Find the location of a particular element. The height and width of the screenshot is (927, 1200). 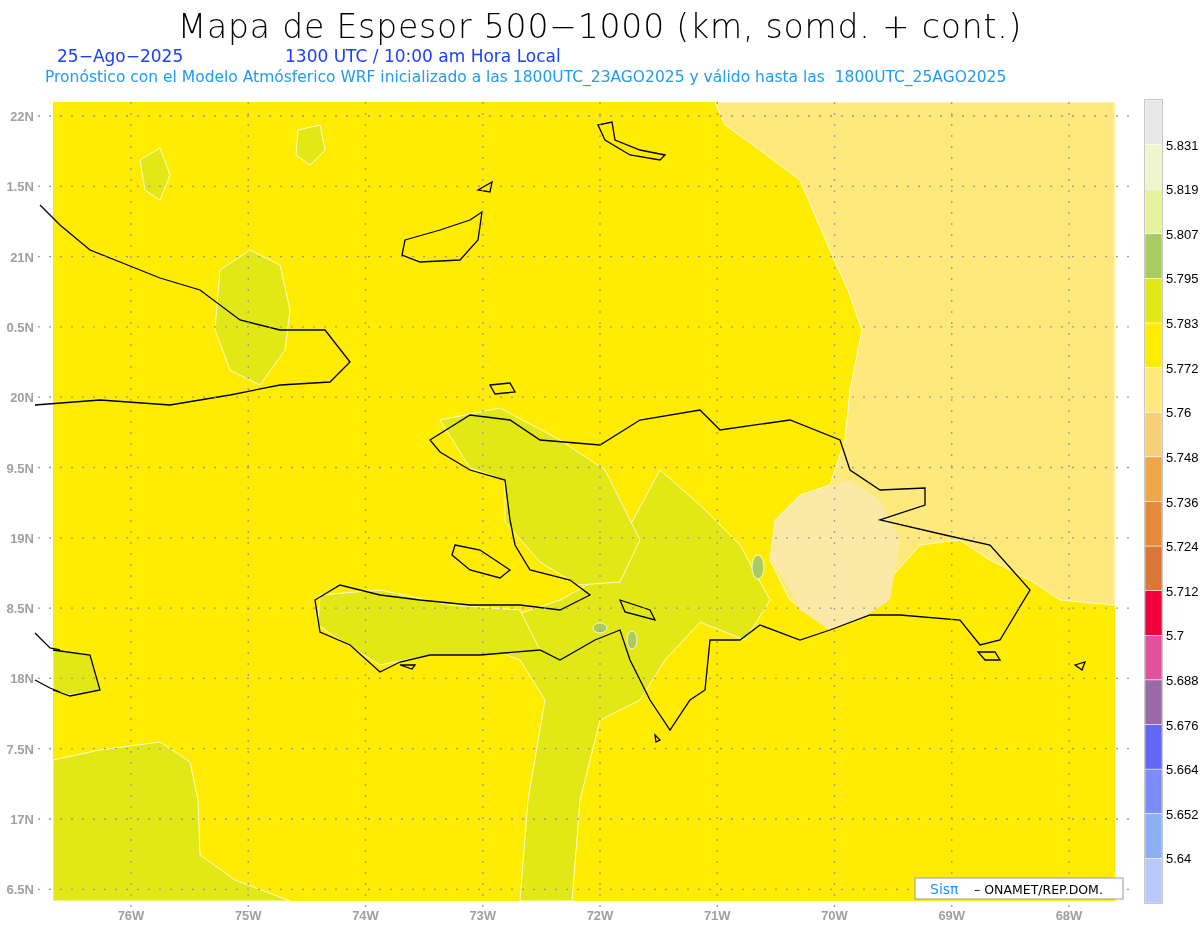

latitude-label: 18N is located at coordinates (22, 679).